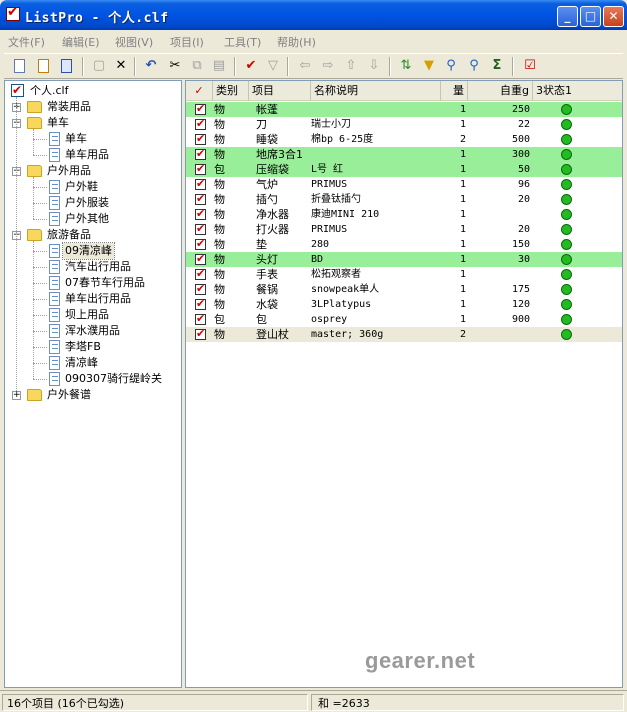 The width and height of the screenshot is (627, 712). Describe the element at coordinates (404, 274) in the screenshot. I see `table-row: 物 手表 松拓观察者 1` at that location.